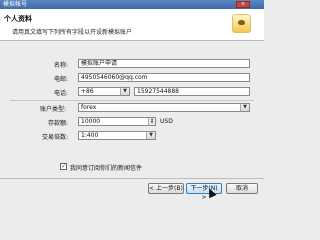  What do you see at coordinates (63, 166) in the screenshot?
I see `subscribe-checkbox: ✓` at bounding box center [63, 166].